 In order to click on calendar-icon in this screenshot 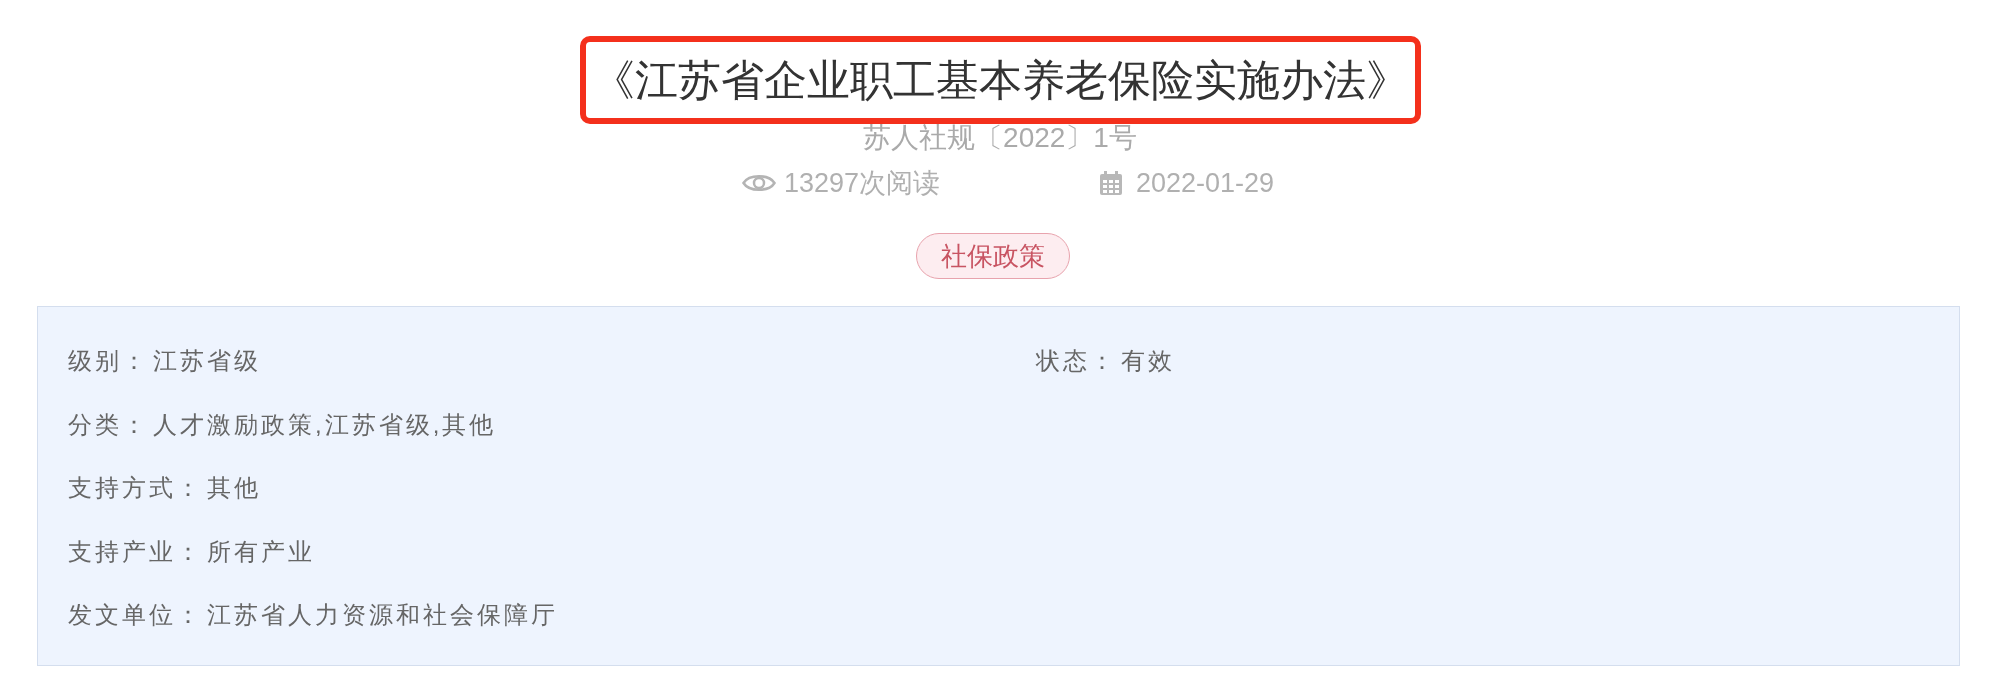, I will do `click(1111, 183)`.